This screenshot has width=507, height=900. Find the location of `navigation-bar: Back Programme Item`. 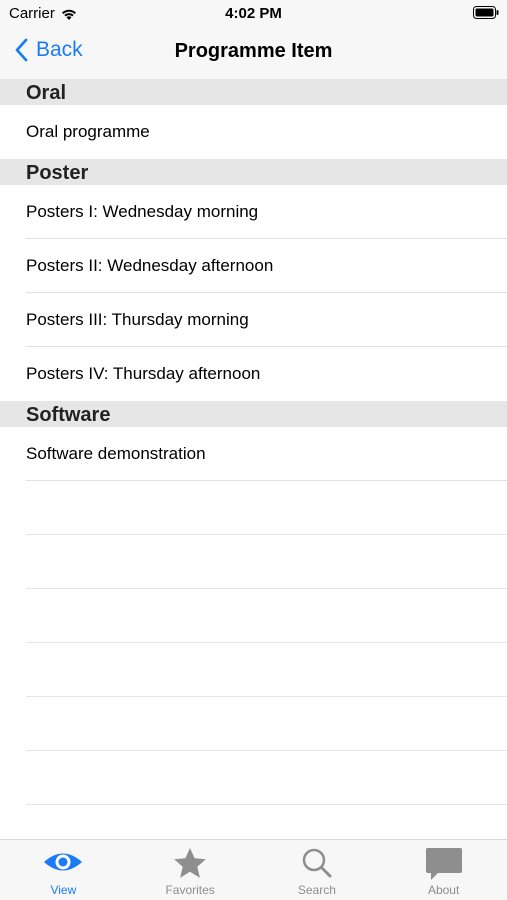

navigation-bar: Back Programme Item is located at coordinates (253, 53).